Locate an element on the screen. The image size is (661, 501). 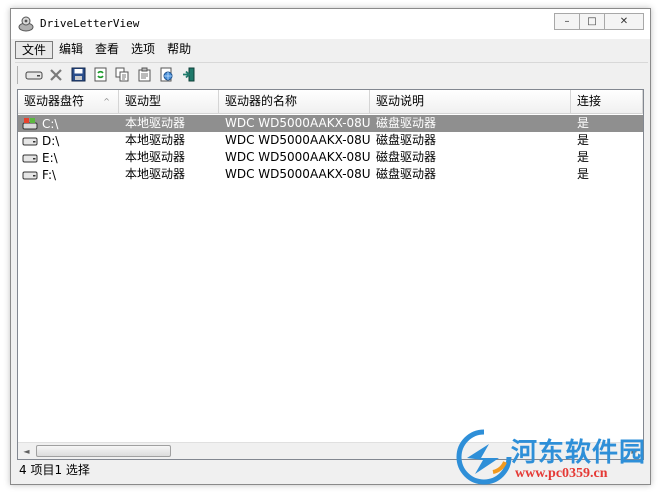
title-bar: DriveLetterView – □ ✕ is located at coordinates (330, 24).